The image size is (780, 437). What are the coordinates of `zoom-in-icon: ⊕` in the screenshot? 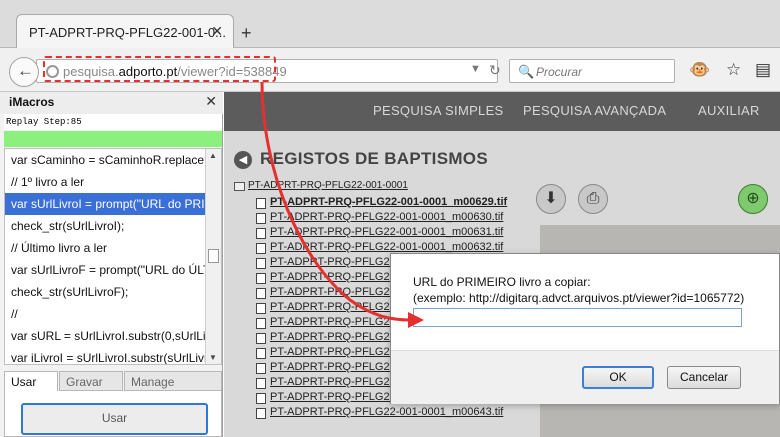 It's located at (753, 199).